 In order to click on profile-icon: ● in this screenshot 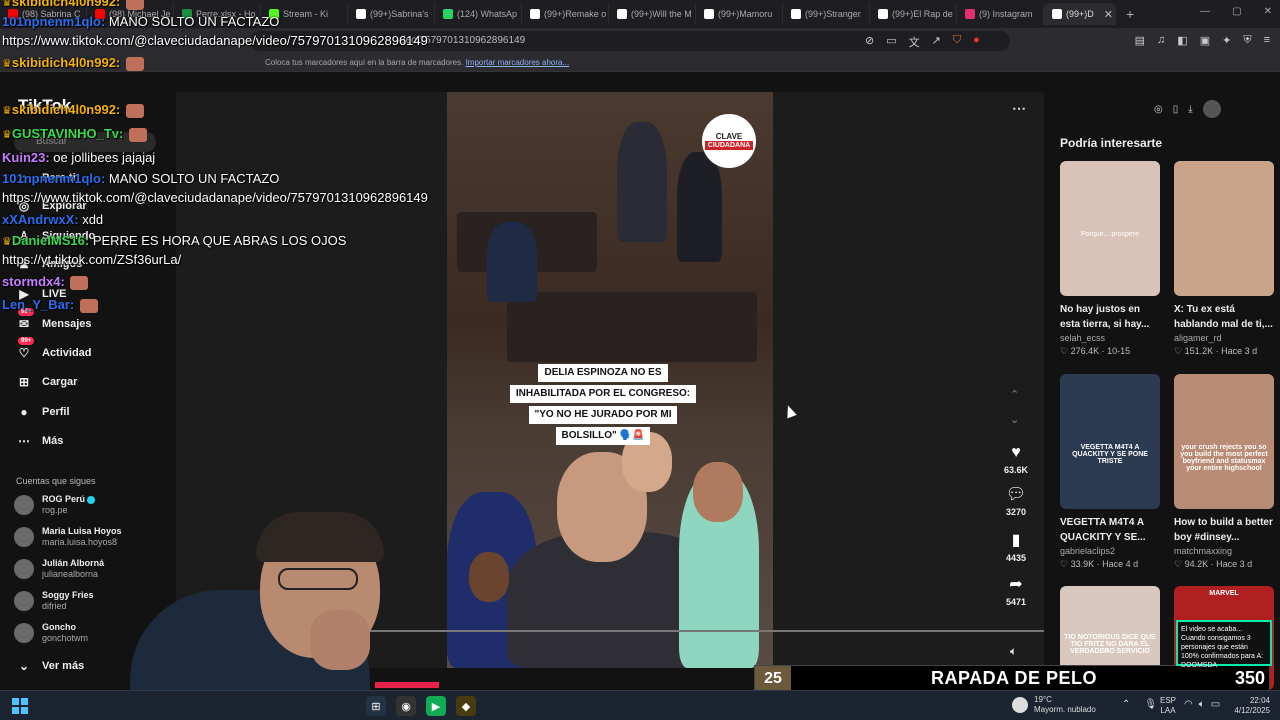, I will do `click(24, 412)`.